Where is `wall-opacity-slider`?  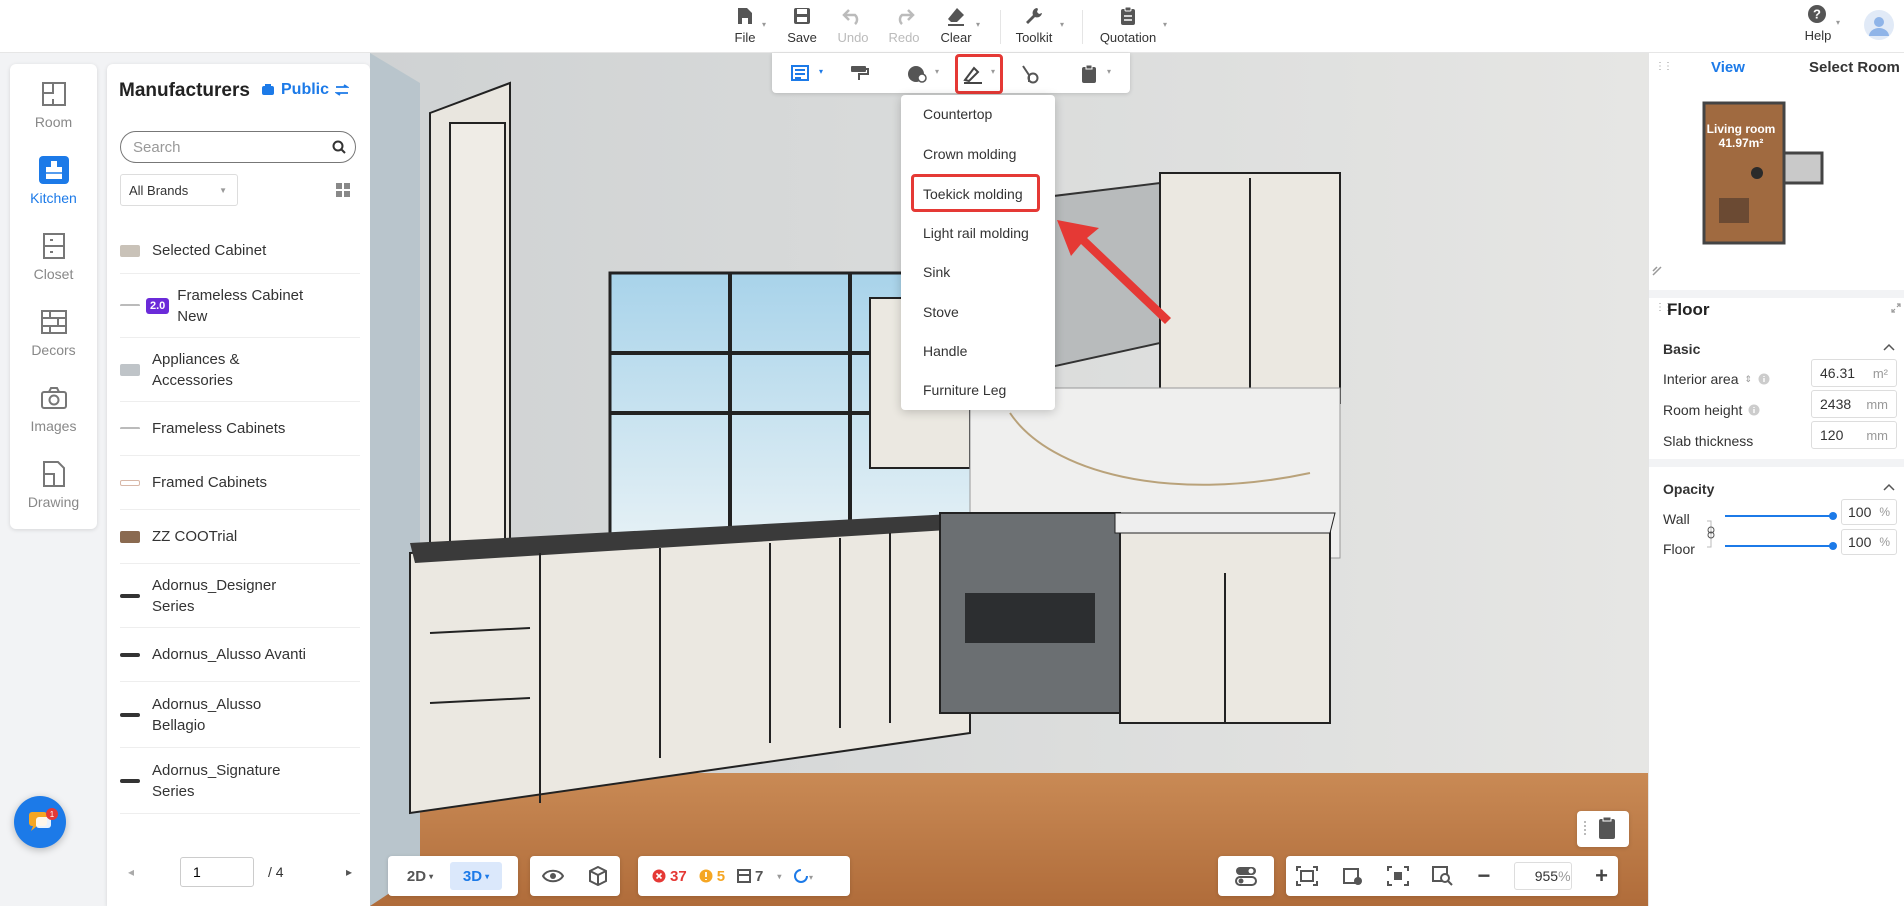
wall-opacity-slider is located at coordinates (1781, 516).